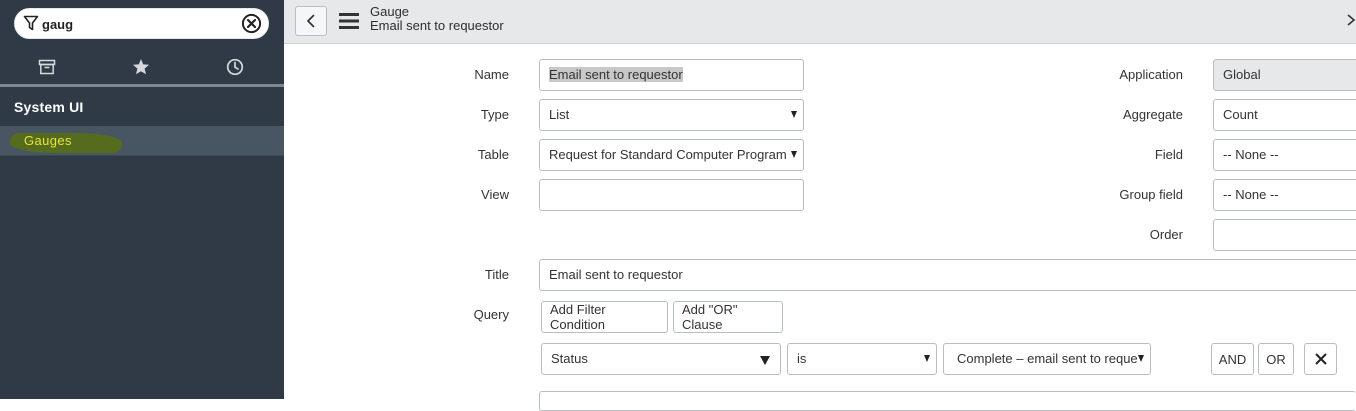 Image resolution: width=1356 pixels, height=411 pixels. I want to click on view-field, so click(671, 195).